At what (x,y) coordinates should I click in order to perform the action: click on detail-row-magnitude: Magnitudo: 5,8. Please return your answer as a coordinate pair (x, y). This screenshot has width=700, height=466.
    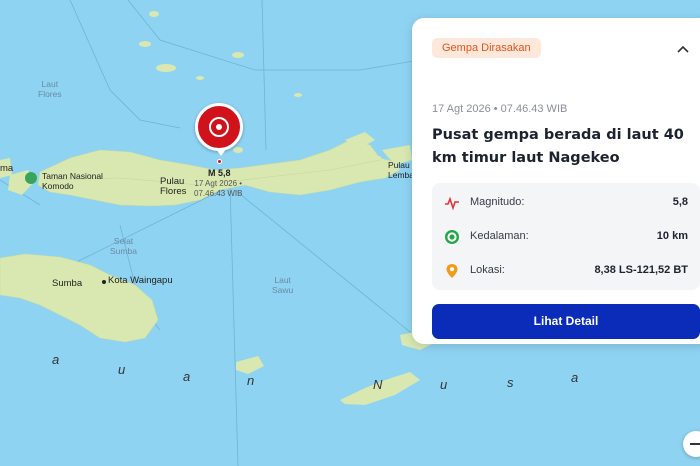
    Looking at the image, I should click on (566, 203).